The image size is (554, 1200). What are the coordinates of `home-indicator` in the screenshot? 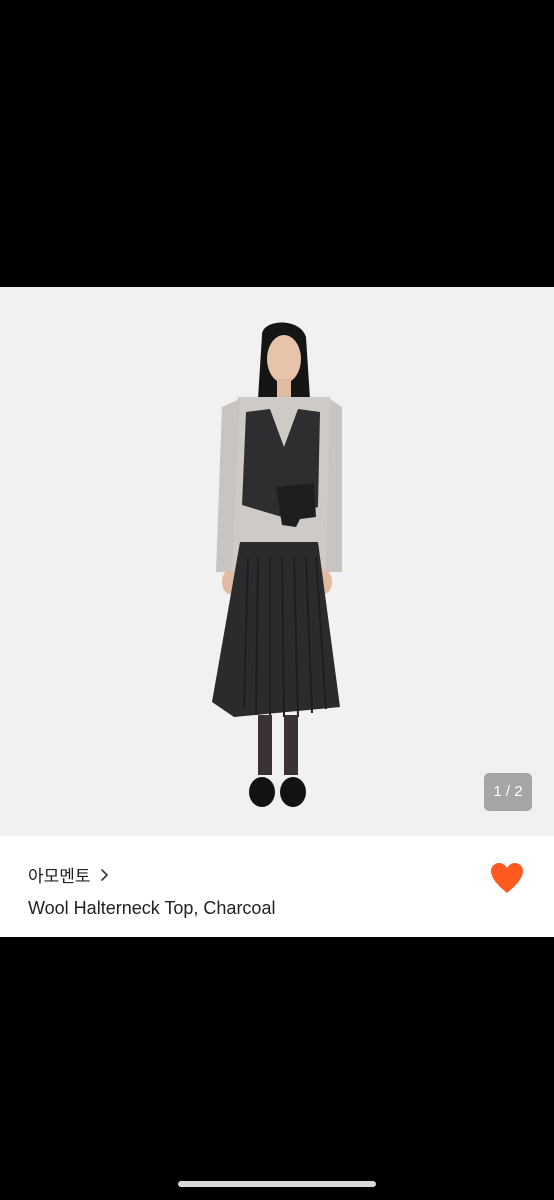 It's located at (277, 1184).